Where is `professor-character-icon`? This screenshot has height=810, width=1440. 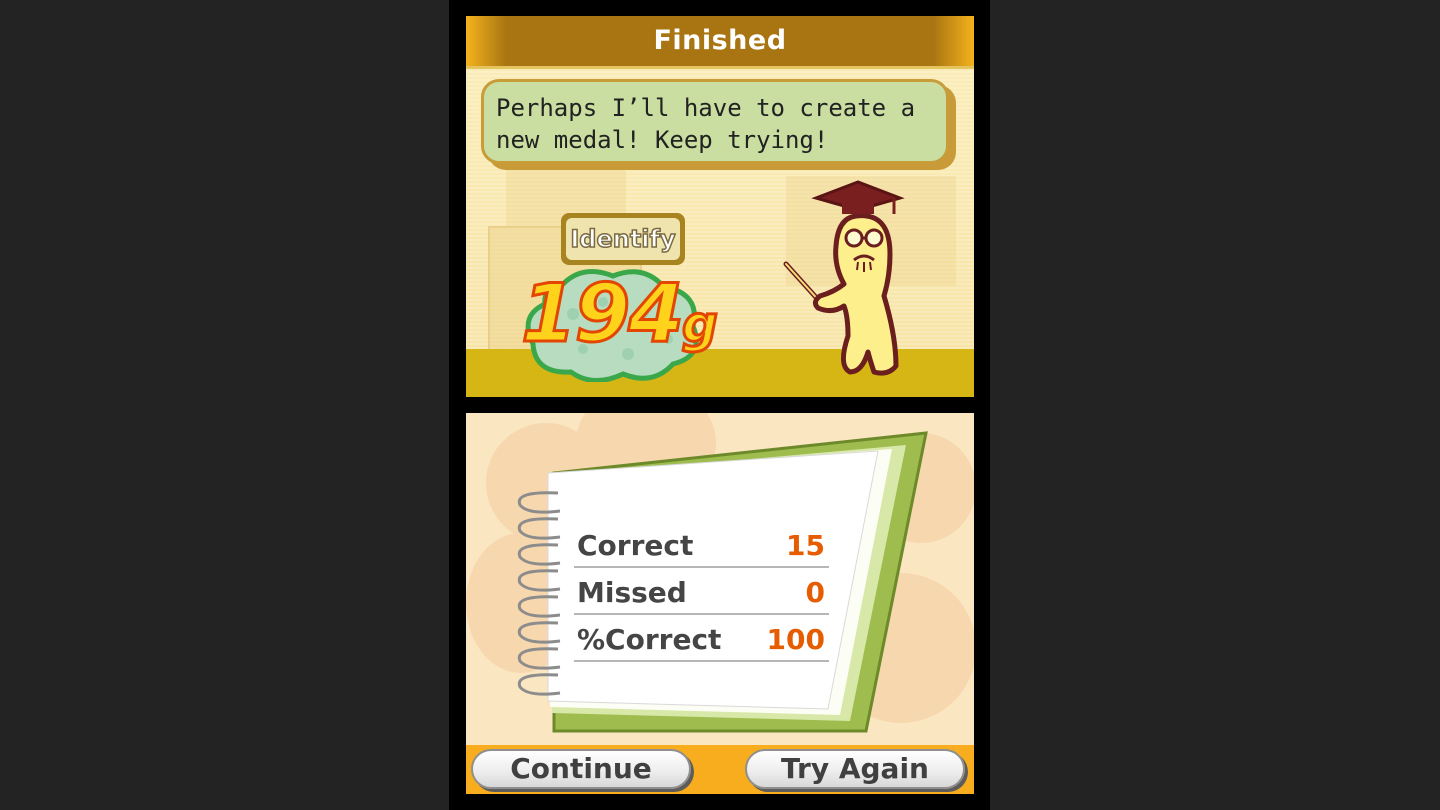
professor-character-icon is located at coordinates (844, 278).